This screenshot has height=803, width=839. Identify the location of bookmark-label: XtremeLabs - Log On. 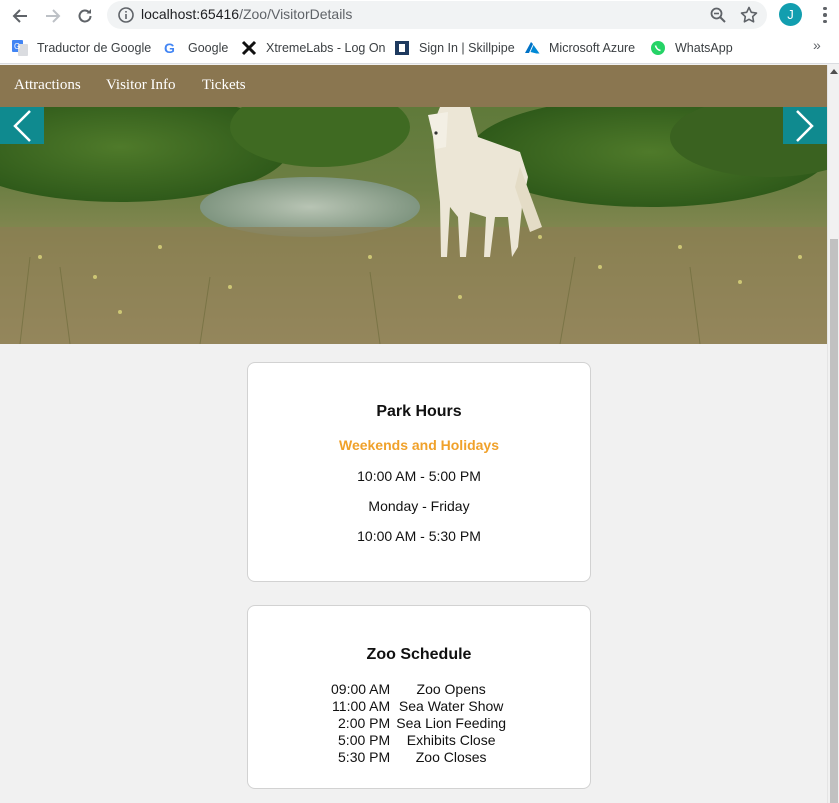
(326, 48).